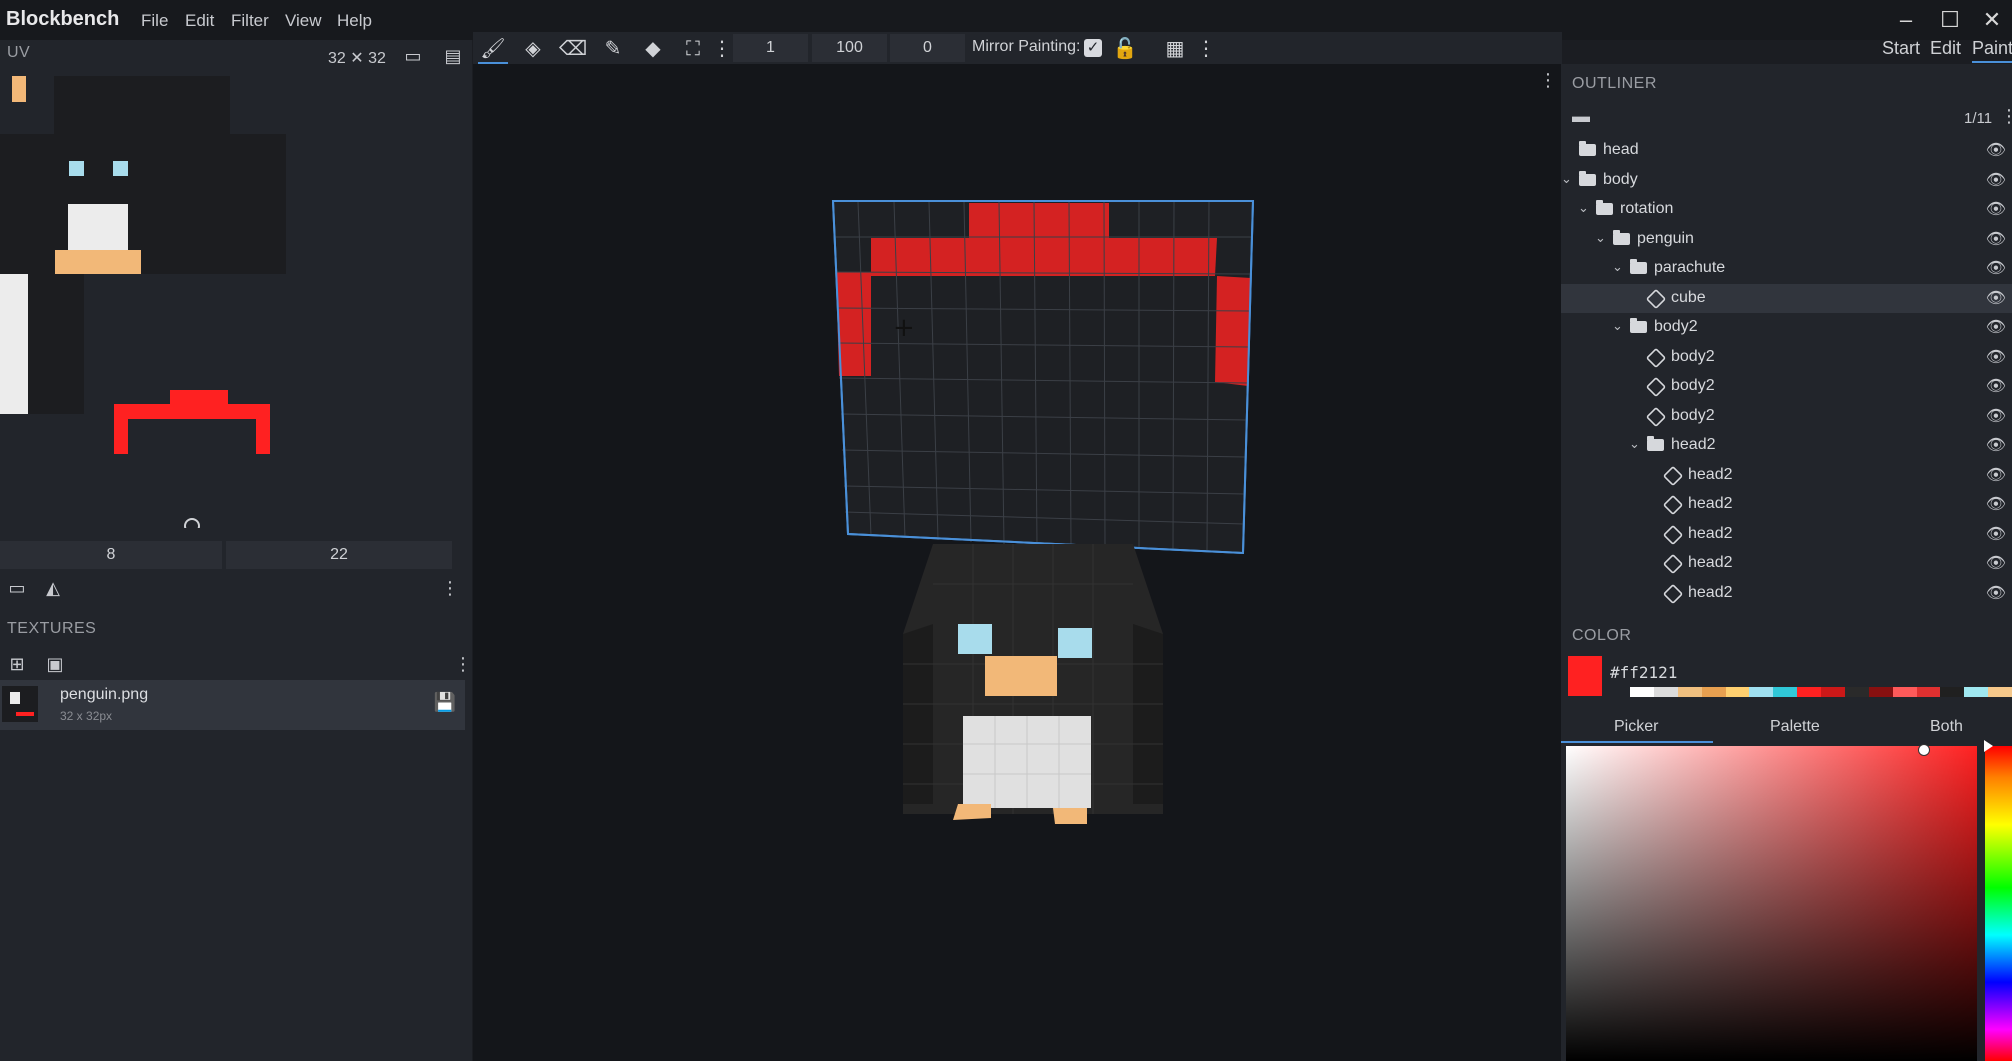 This screenshot has width=2012, height=1061. Describe the element at coordinates (1786, 180) in the screenshot. I see `outliner-row-body: ⌄ body 👁` at that location.